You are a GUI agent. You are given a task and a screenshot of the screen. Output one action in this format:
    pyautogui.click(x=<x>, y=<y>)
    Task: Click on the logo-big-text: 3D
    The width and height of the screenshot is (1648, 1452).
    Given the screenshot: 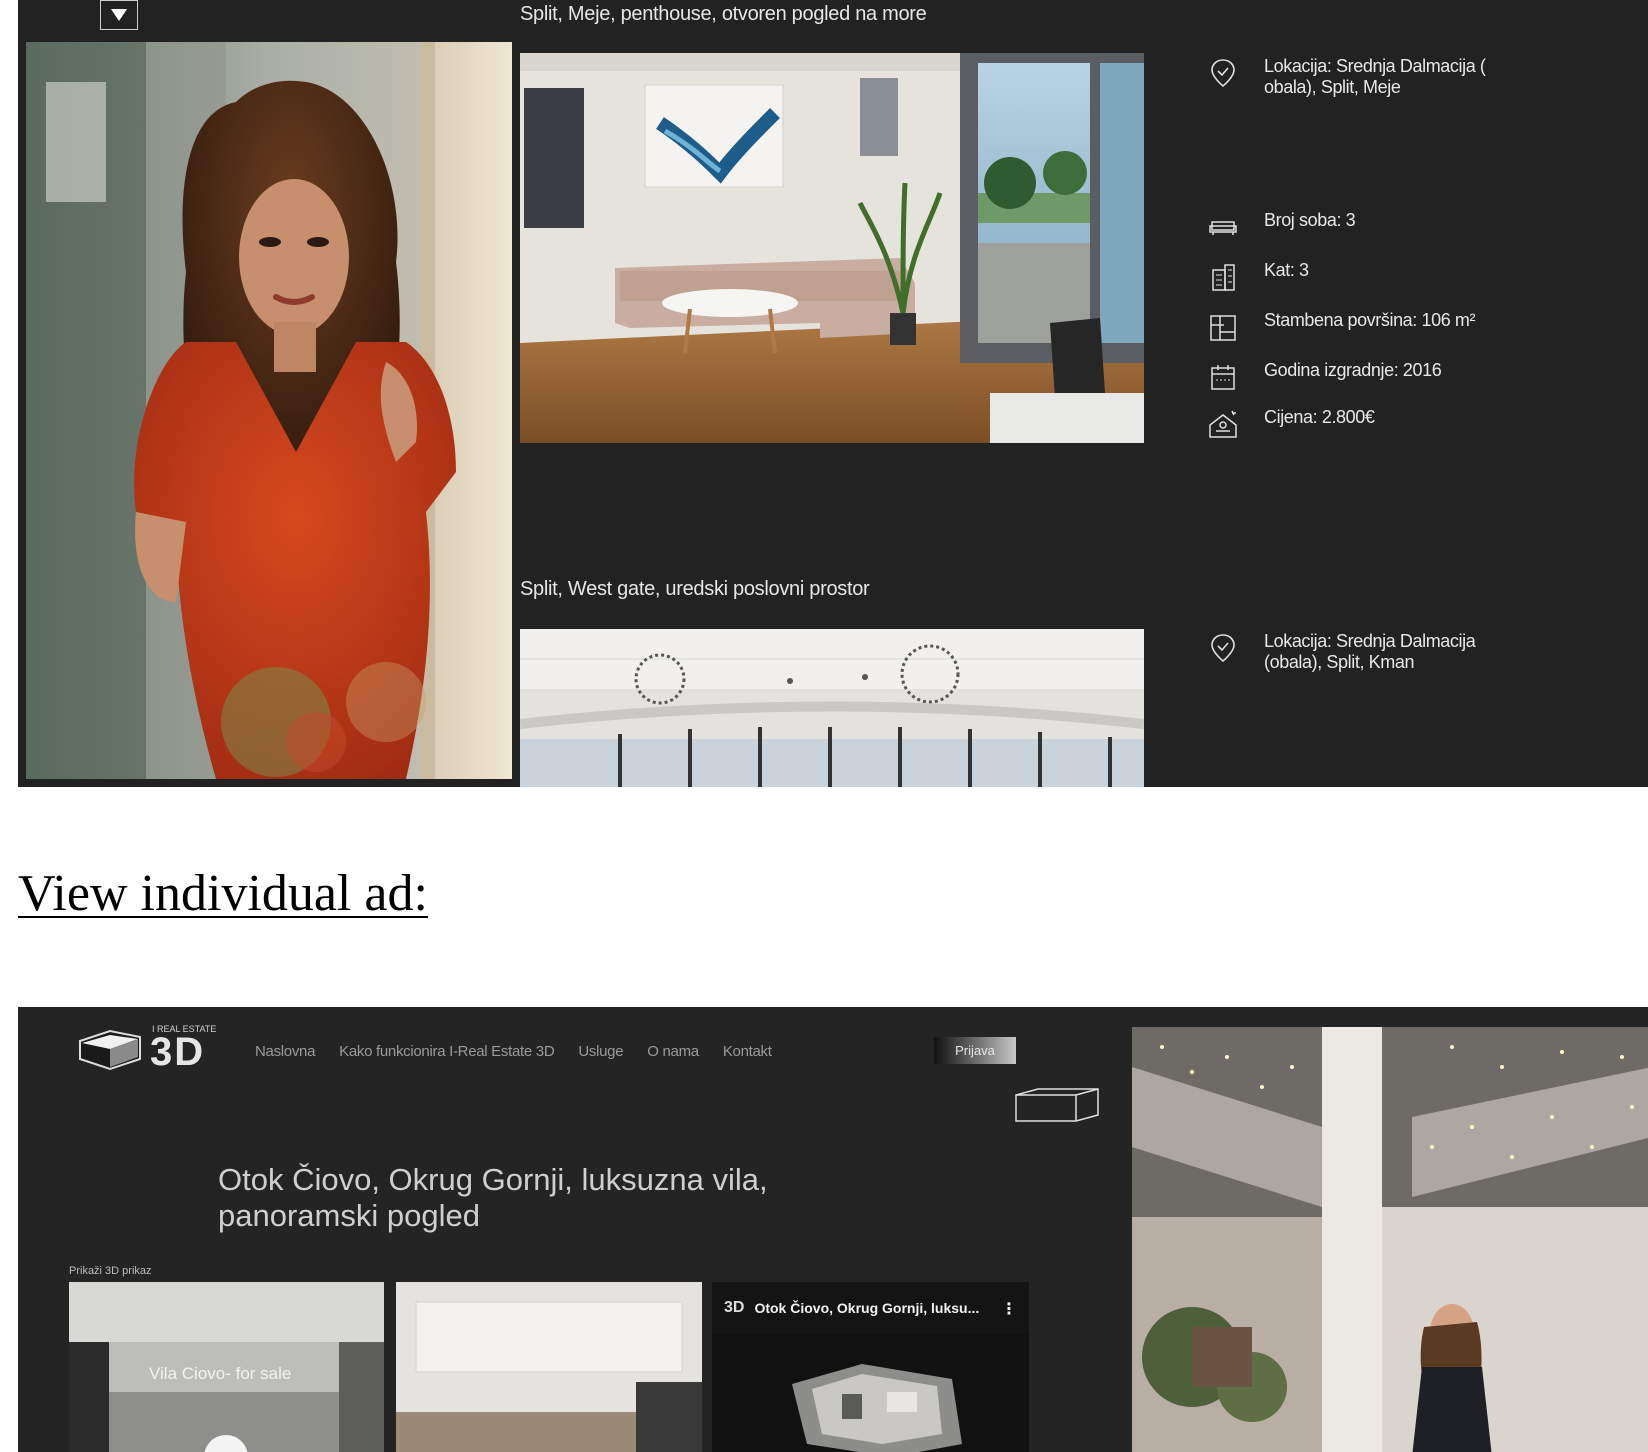 What is the action you would take?
    pyautogui.click(x=178, y=1052)
    